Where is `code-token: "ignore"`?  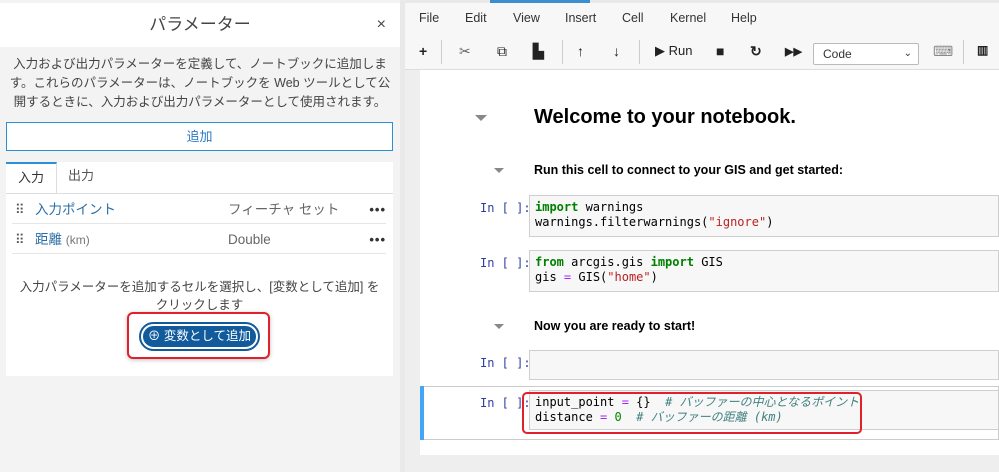 code-token: "ignore" is located at coordinates (737, 222).